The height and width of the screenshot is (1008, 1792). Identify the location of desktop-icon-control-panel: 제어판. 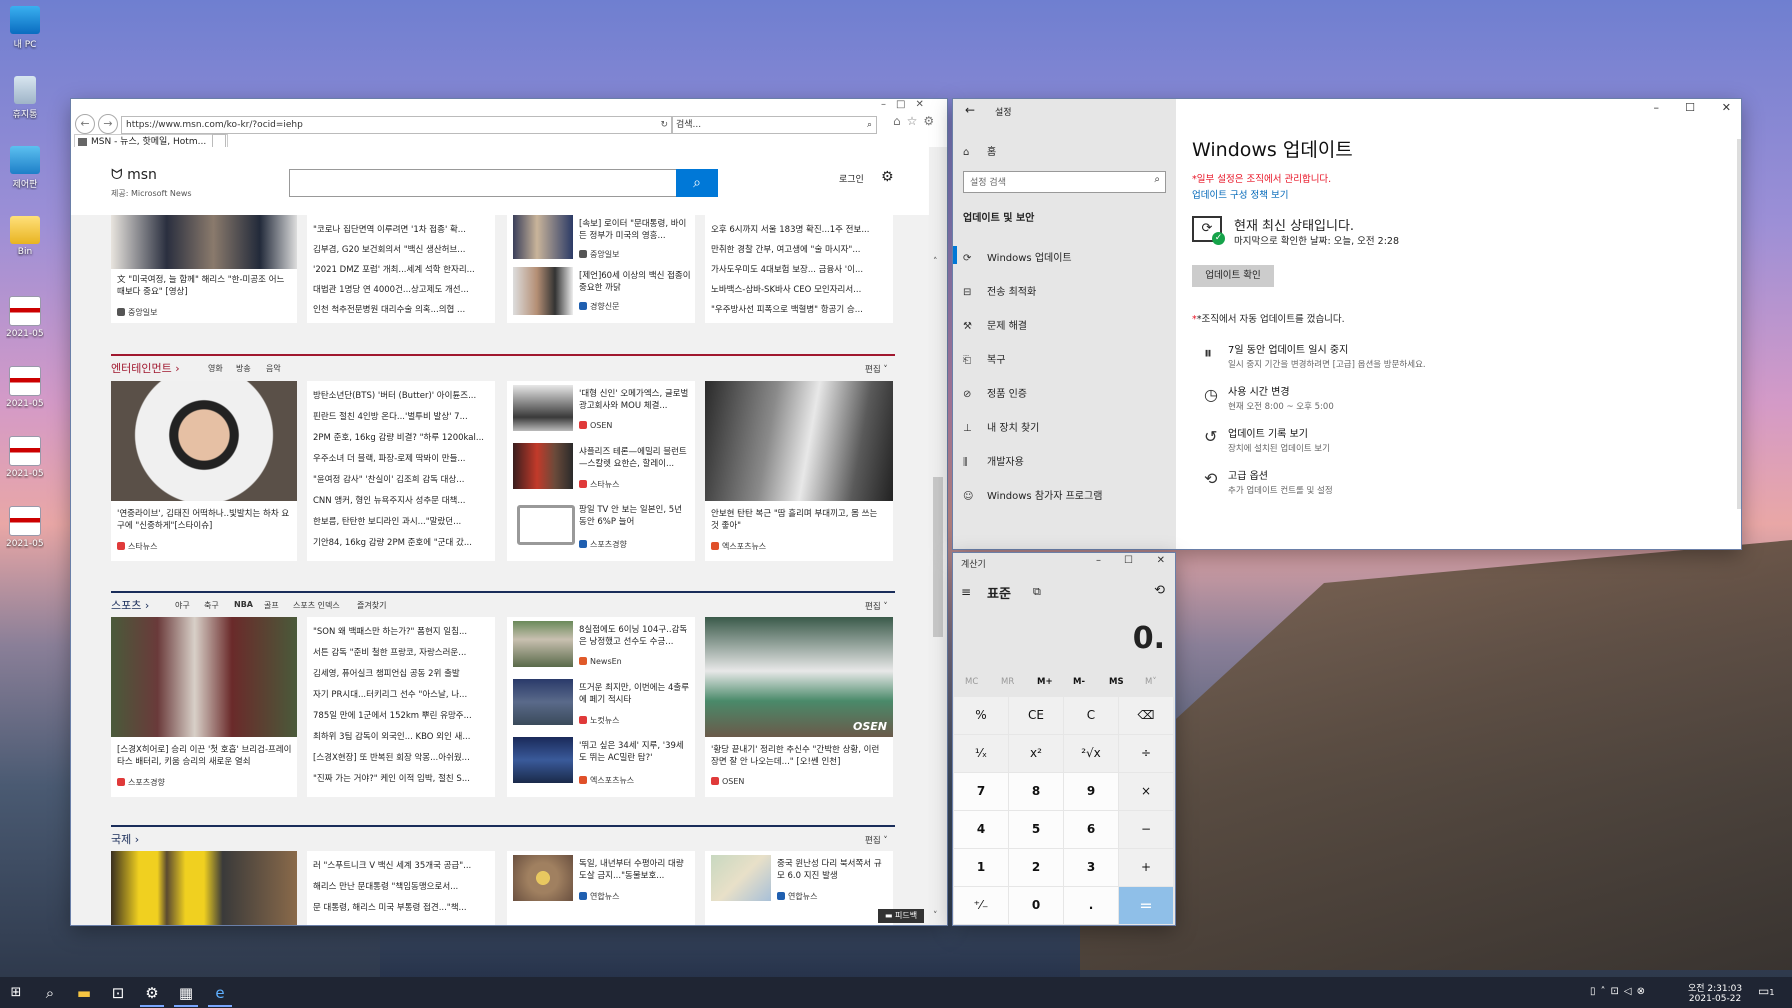
(25, 168).